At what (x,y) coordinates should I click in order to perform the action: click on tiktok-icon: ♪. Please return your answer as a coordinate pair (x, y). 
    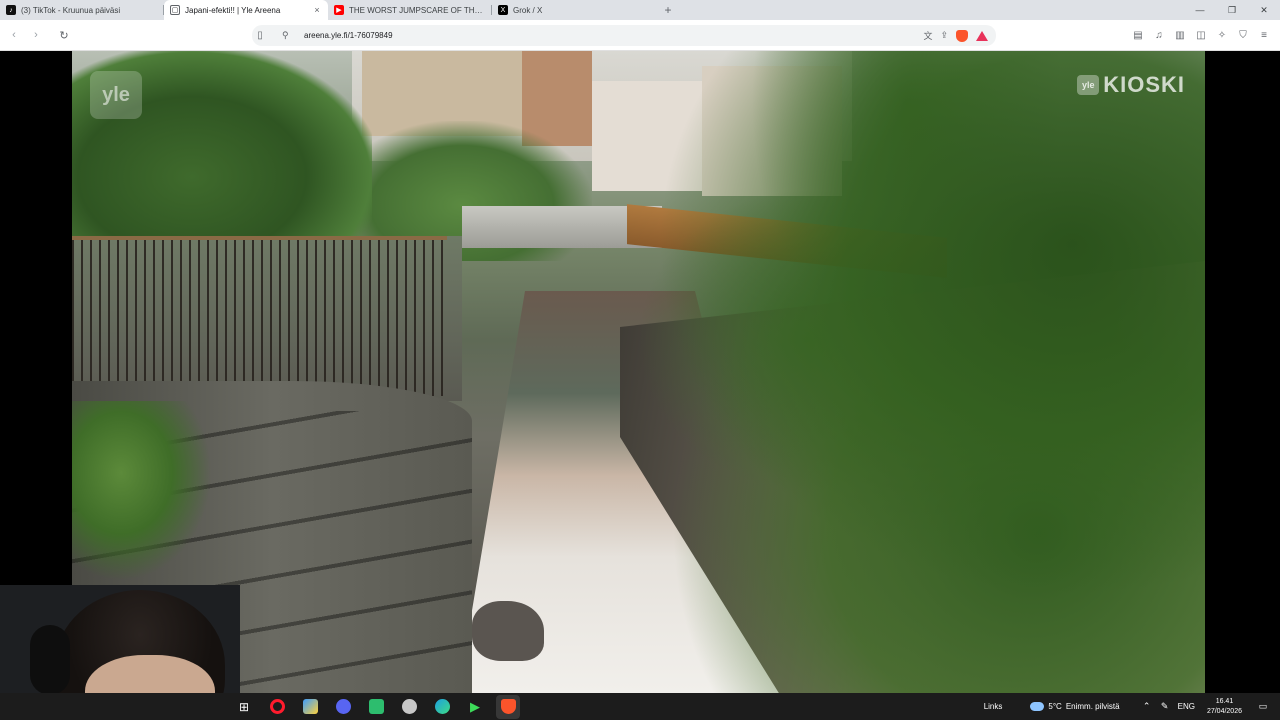
    Looking at the image, I should click on (11, 10).